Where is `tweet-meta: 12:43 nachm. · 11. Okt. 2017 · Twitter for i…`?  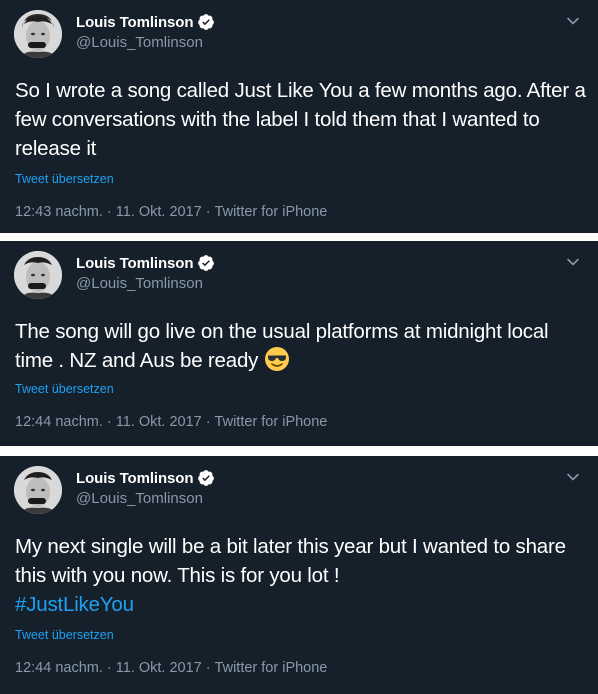
tweet-meta: 12:43 nachm. · 11. Okt. 2017 · Twitter for i… is located at coordinates (171, 212).